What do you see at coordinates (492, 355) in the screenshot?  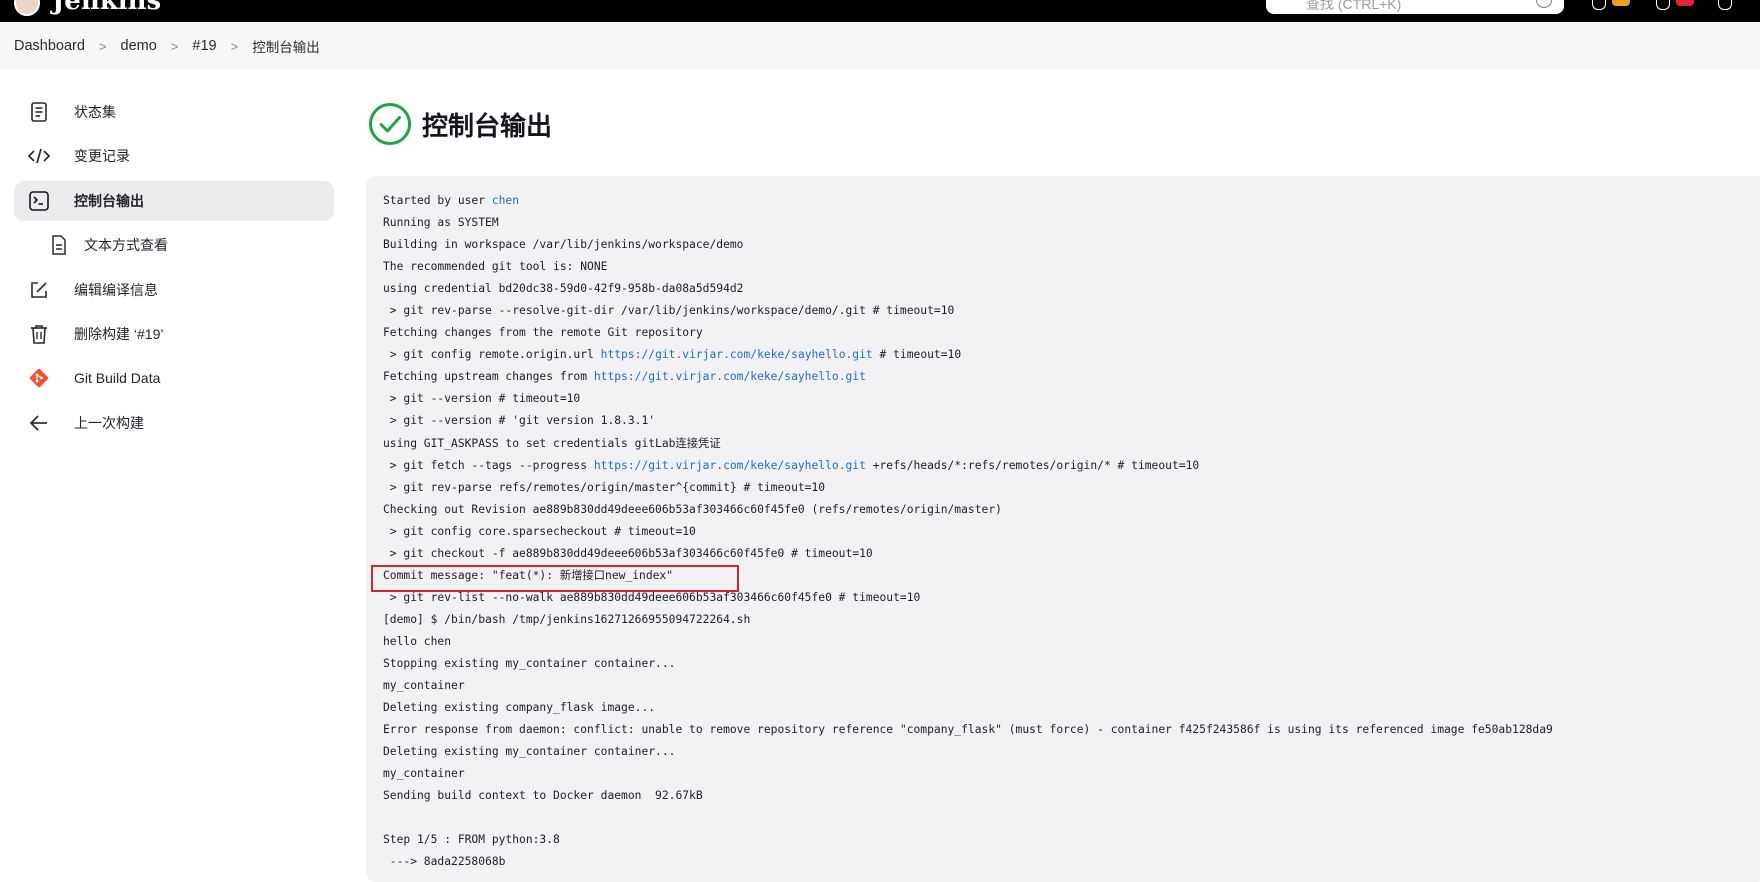 I see `console-text: > git config remote.origin.url` at bounding box center [492, 355].